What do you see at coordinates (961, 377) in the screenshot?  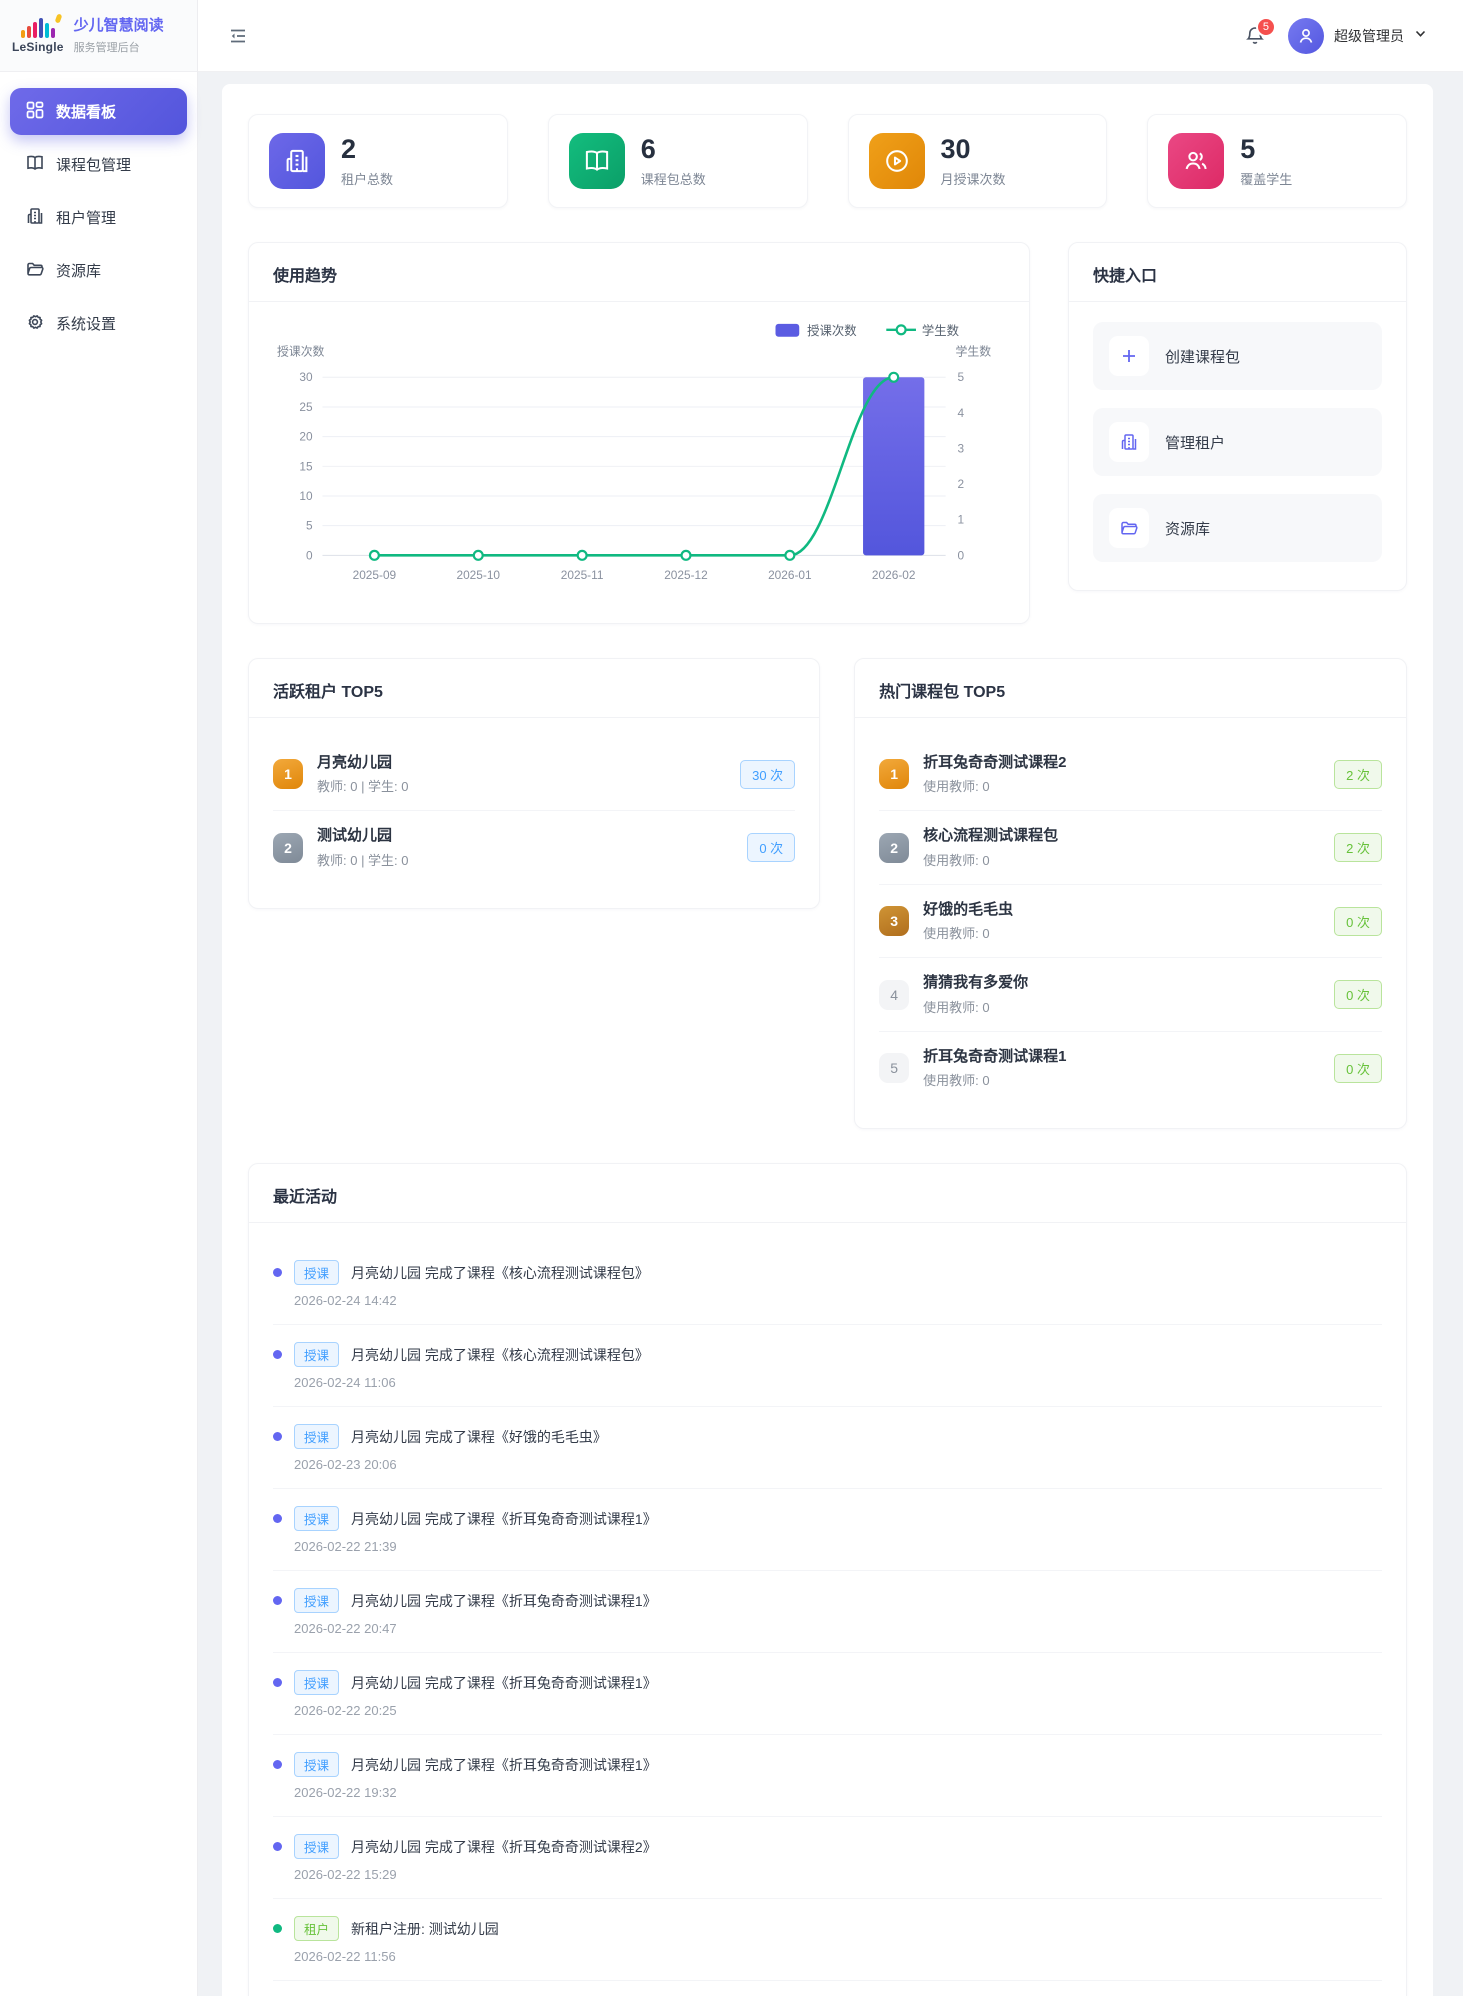 I see `svg-text: 5` at bounding box center [961, 377].